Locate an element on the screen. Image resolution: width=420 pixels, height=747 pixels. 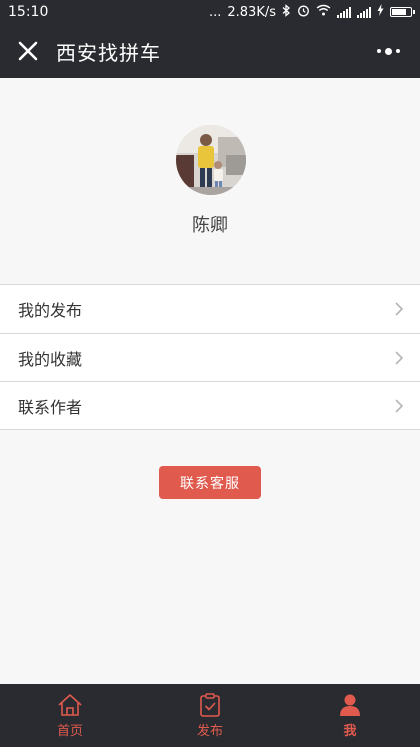
network-speed: 2.83K/s is located at coordinates (251, 12).